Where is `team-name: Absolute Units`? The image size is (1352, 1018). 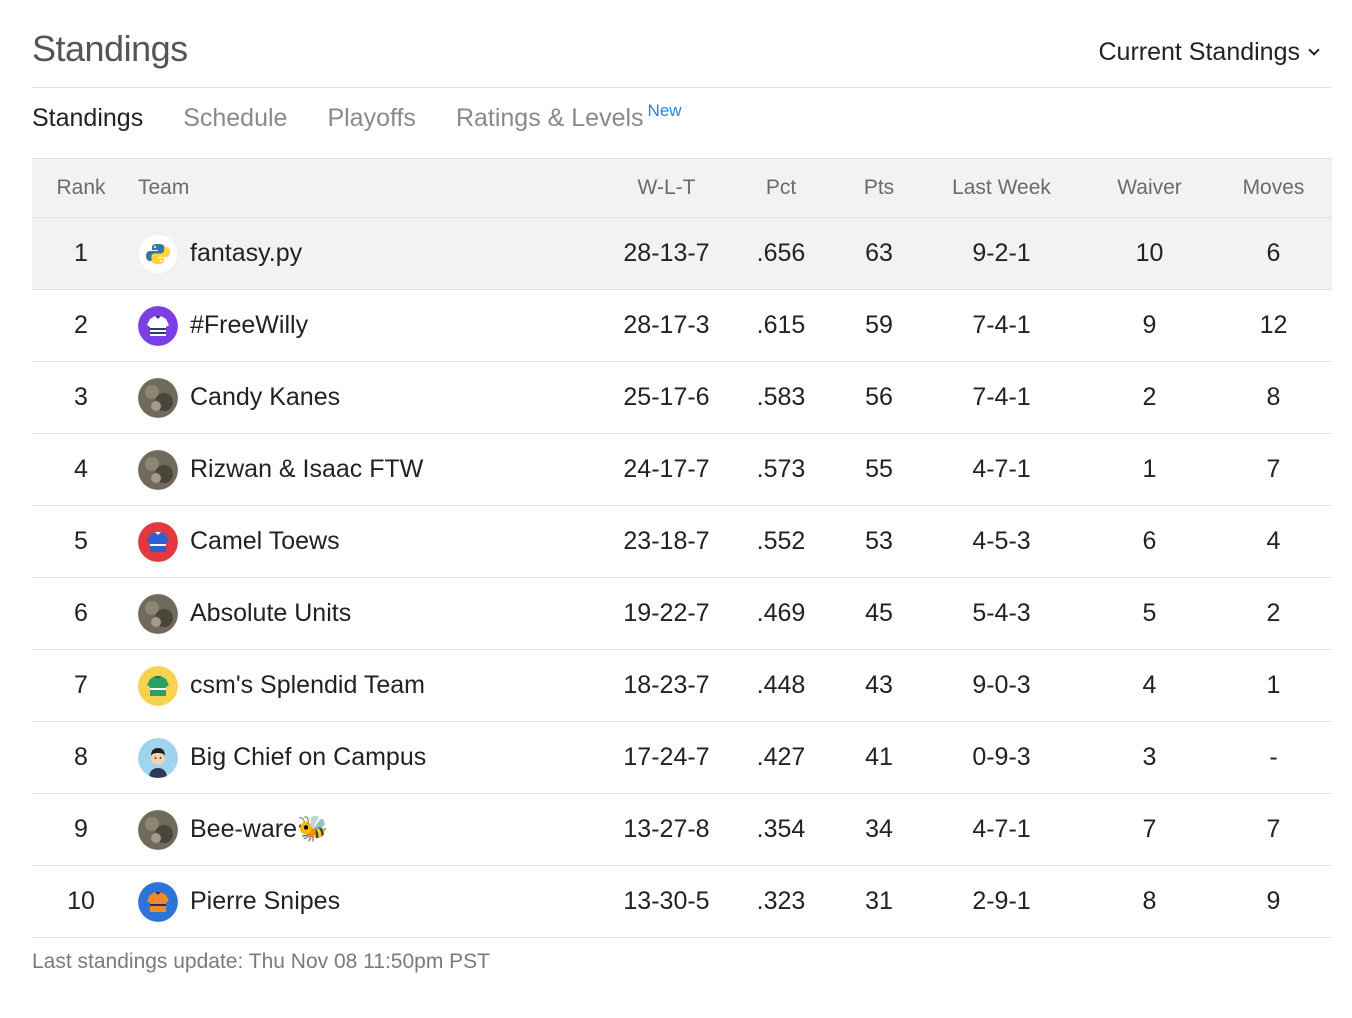 team-name: Absolute Units is located at coordinates (270, 613).